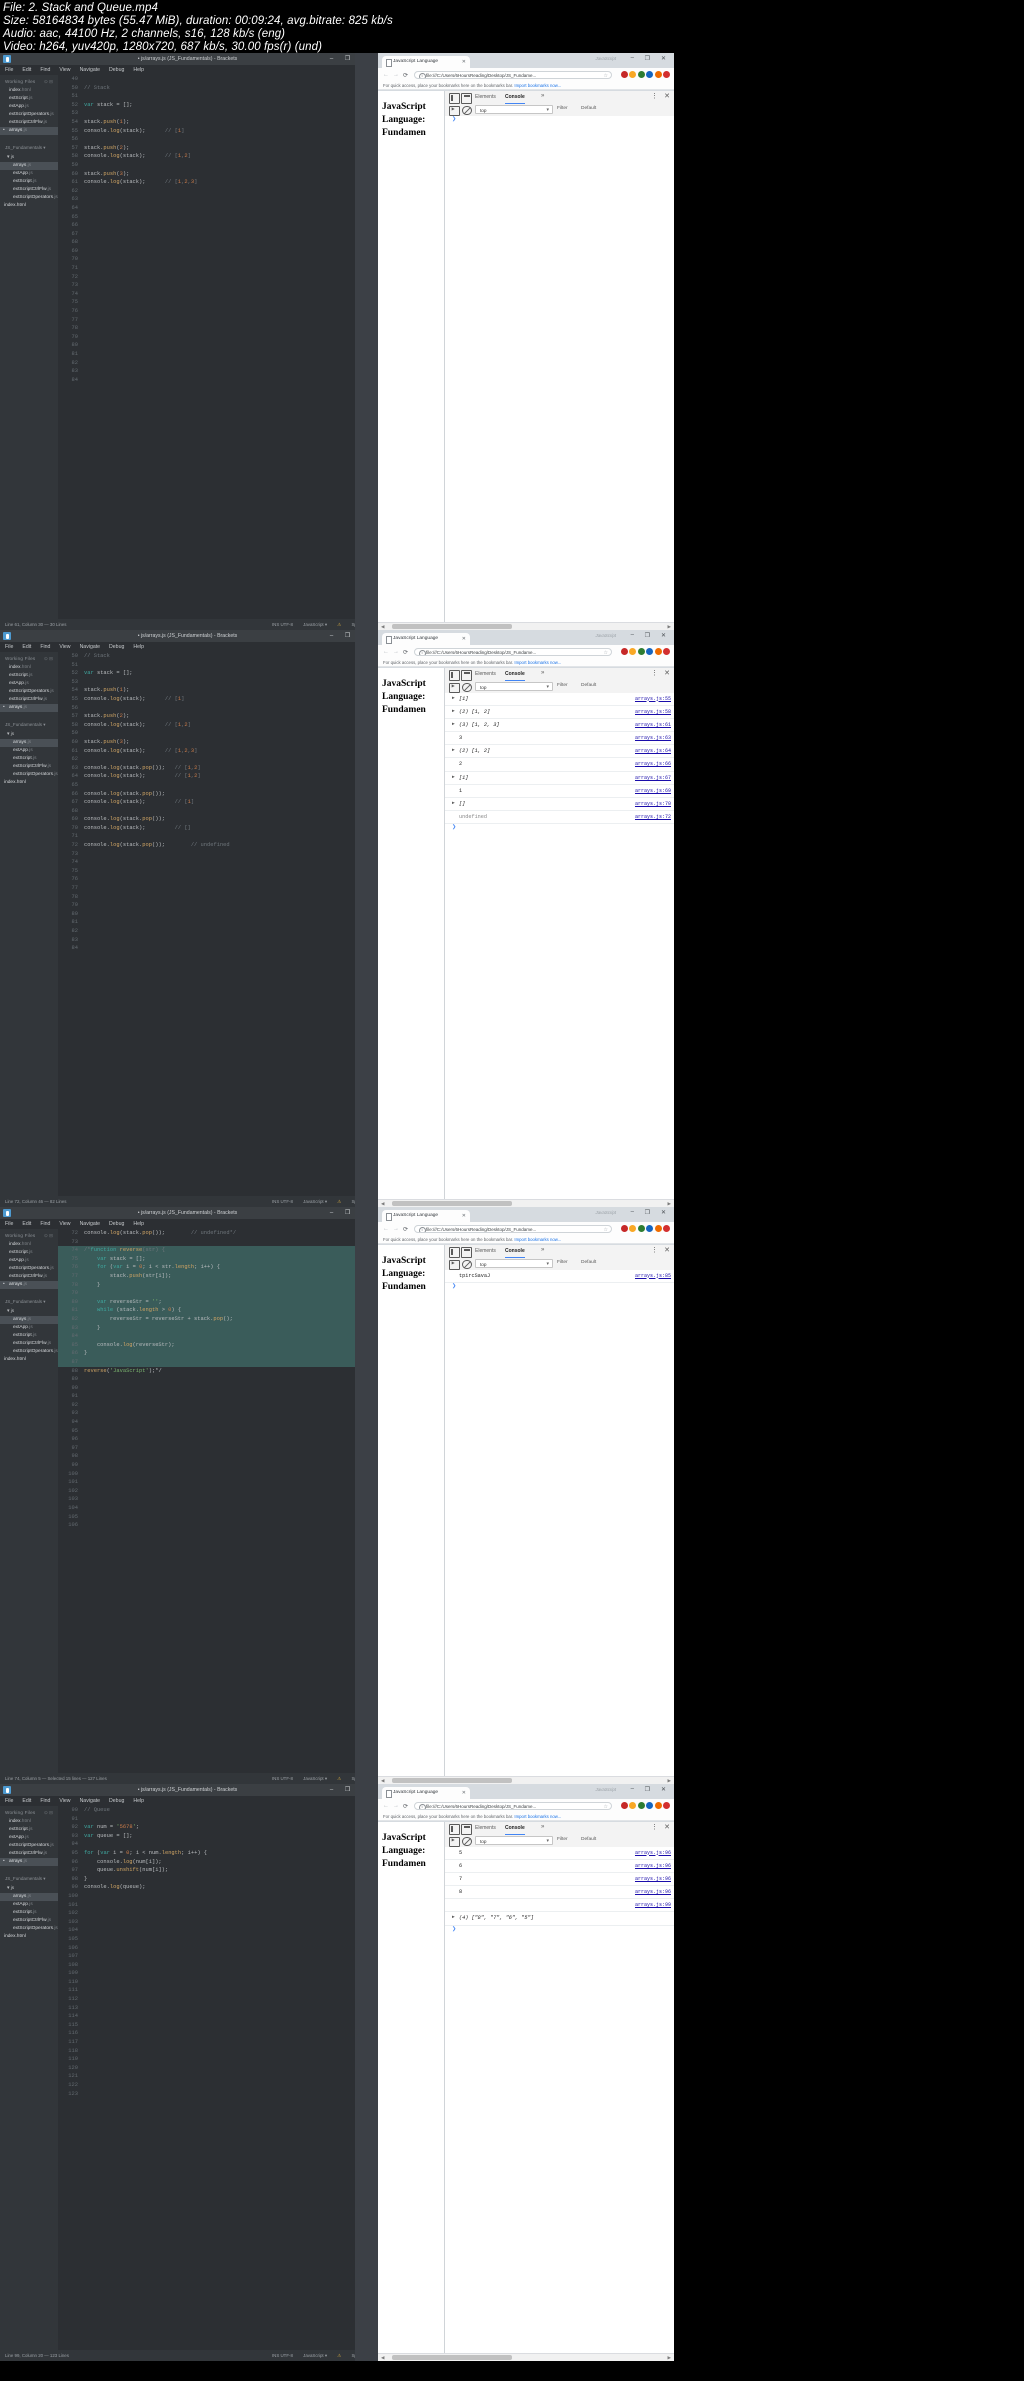 The image size is (1024, 2381). Describe the element at coordinates (138, 647) in the screenshot. I see `menu-help: Help` at that location.